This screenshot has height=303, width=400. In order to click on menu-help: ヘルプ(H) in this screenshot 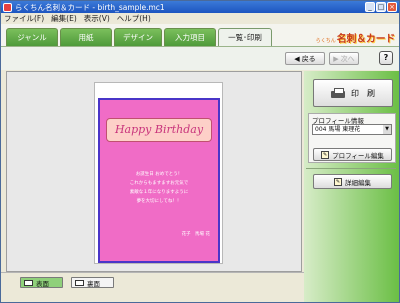, I will do `click(134, 18)`.